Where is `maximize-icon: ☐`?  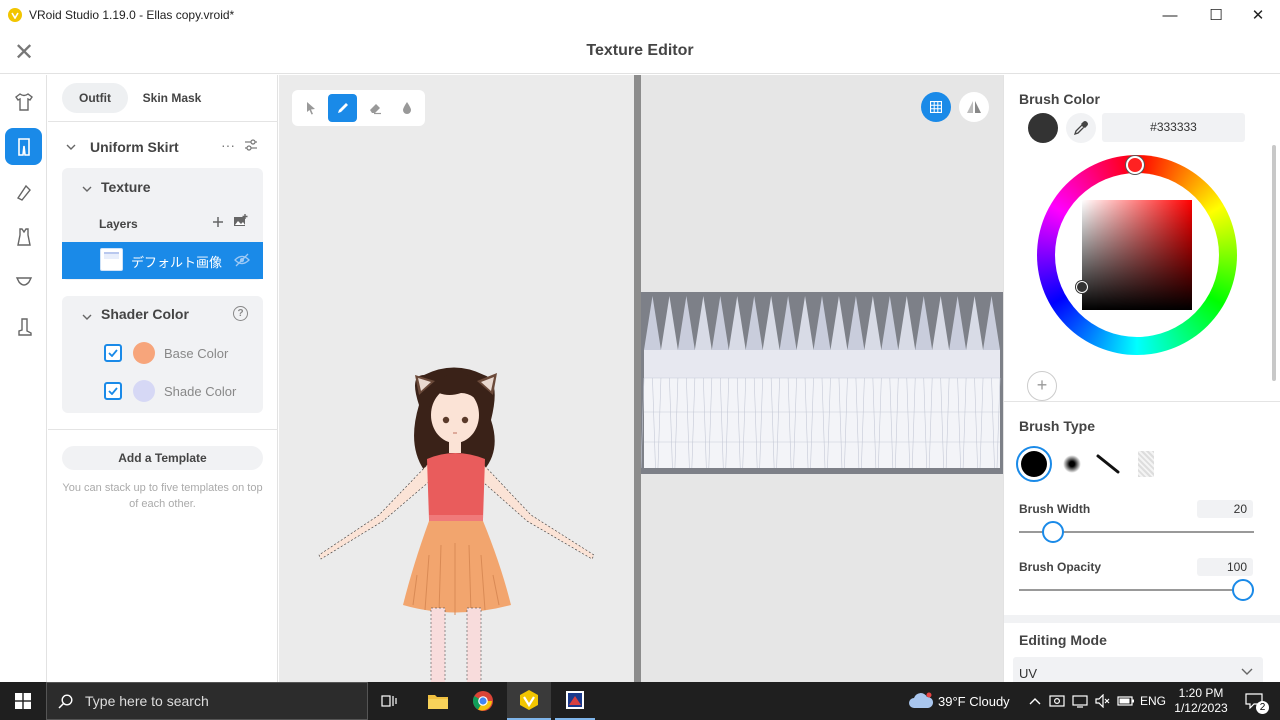
maximize-icon: ☐ is located at coordinates (1216, 15).